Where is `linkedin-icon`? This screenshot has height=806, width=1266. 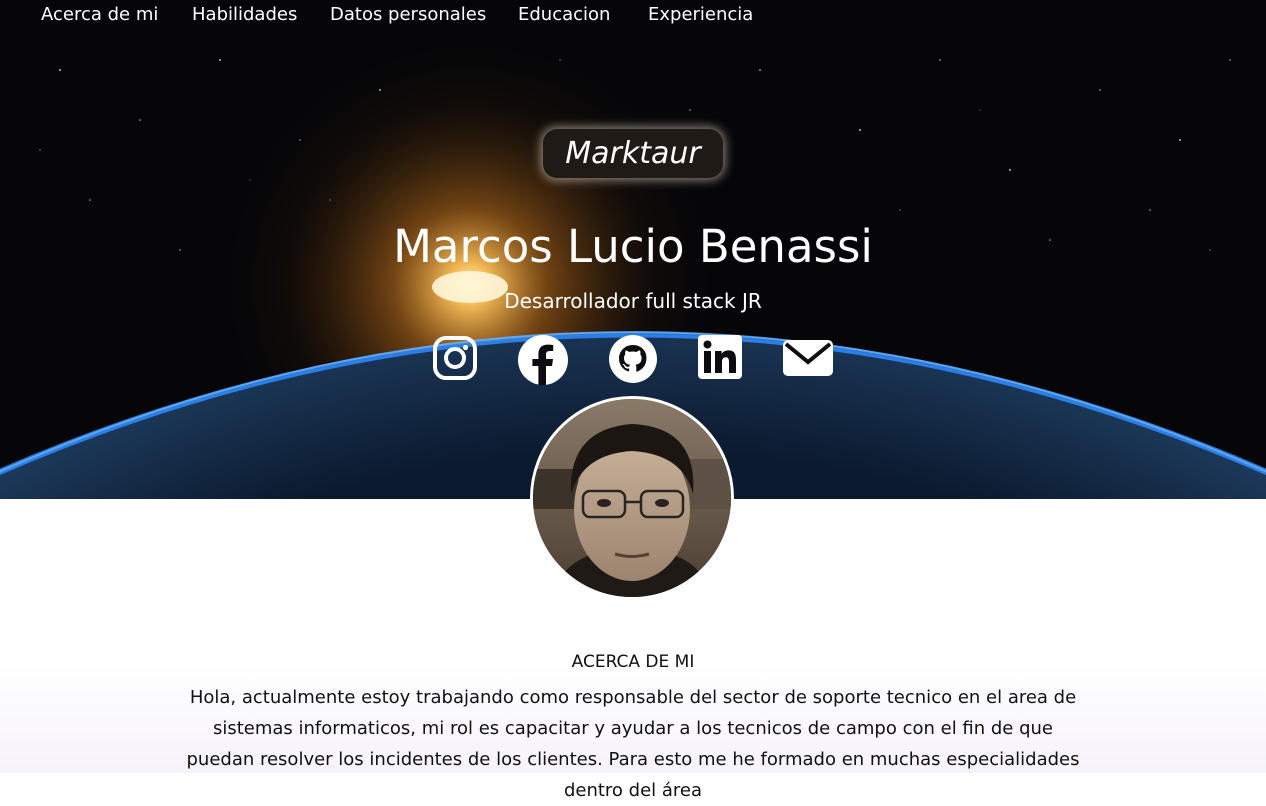
linkedin-icon is located at coordinates (720, 357).